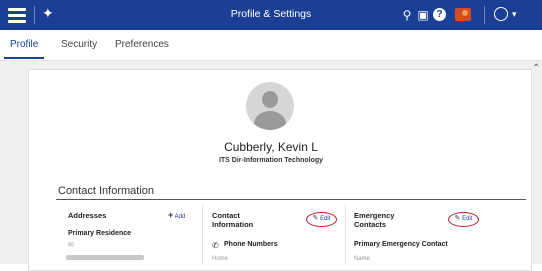 This screenshot has width=542, height=271. Describe the element at coordinates (321, 219) in the screenshot. I see `edit-contact-info-button: ✎ Edit` at that location.